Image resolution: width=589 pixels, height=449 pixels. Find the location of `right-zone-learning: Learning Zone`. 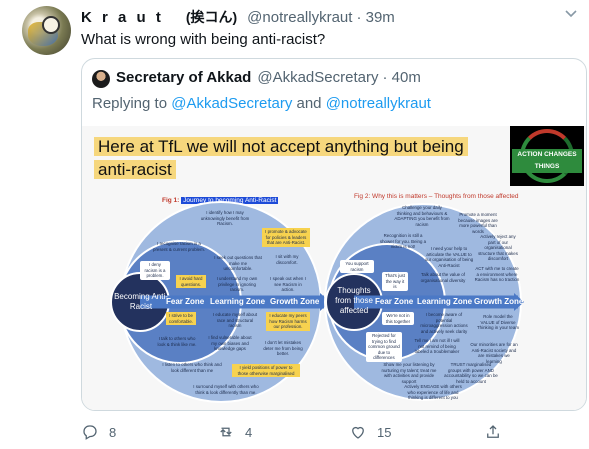

right-zone-learning: Learning Zone is located at coordinates (445, 301).